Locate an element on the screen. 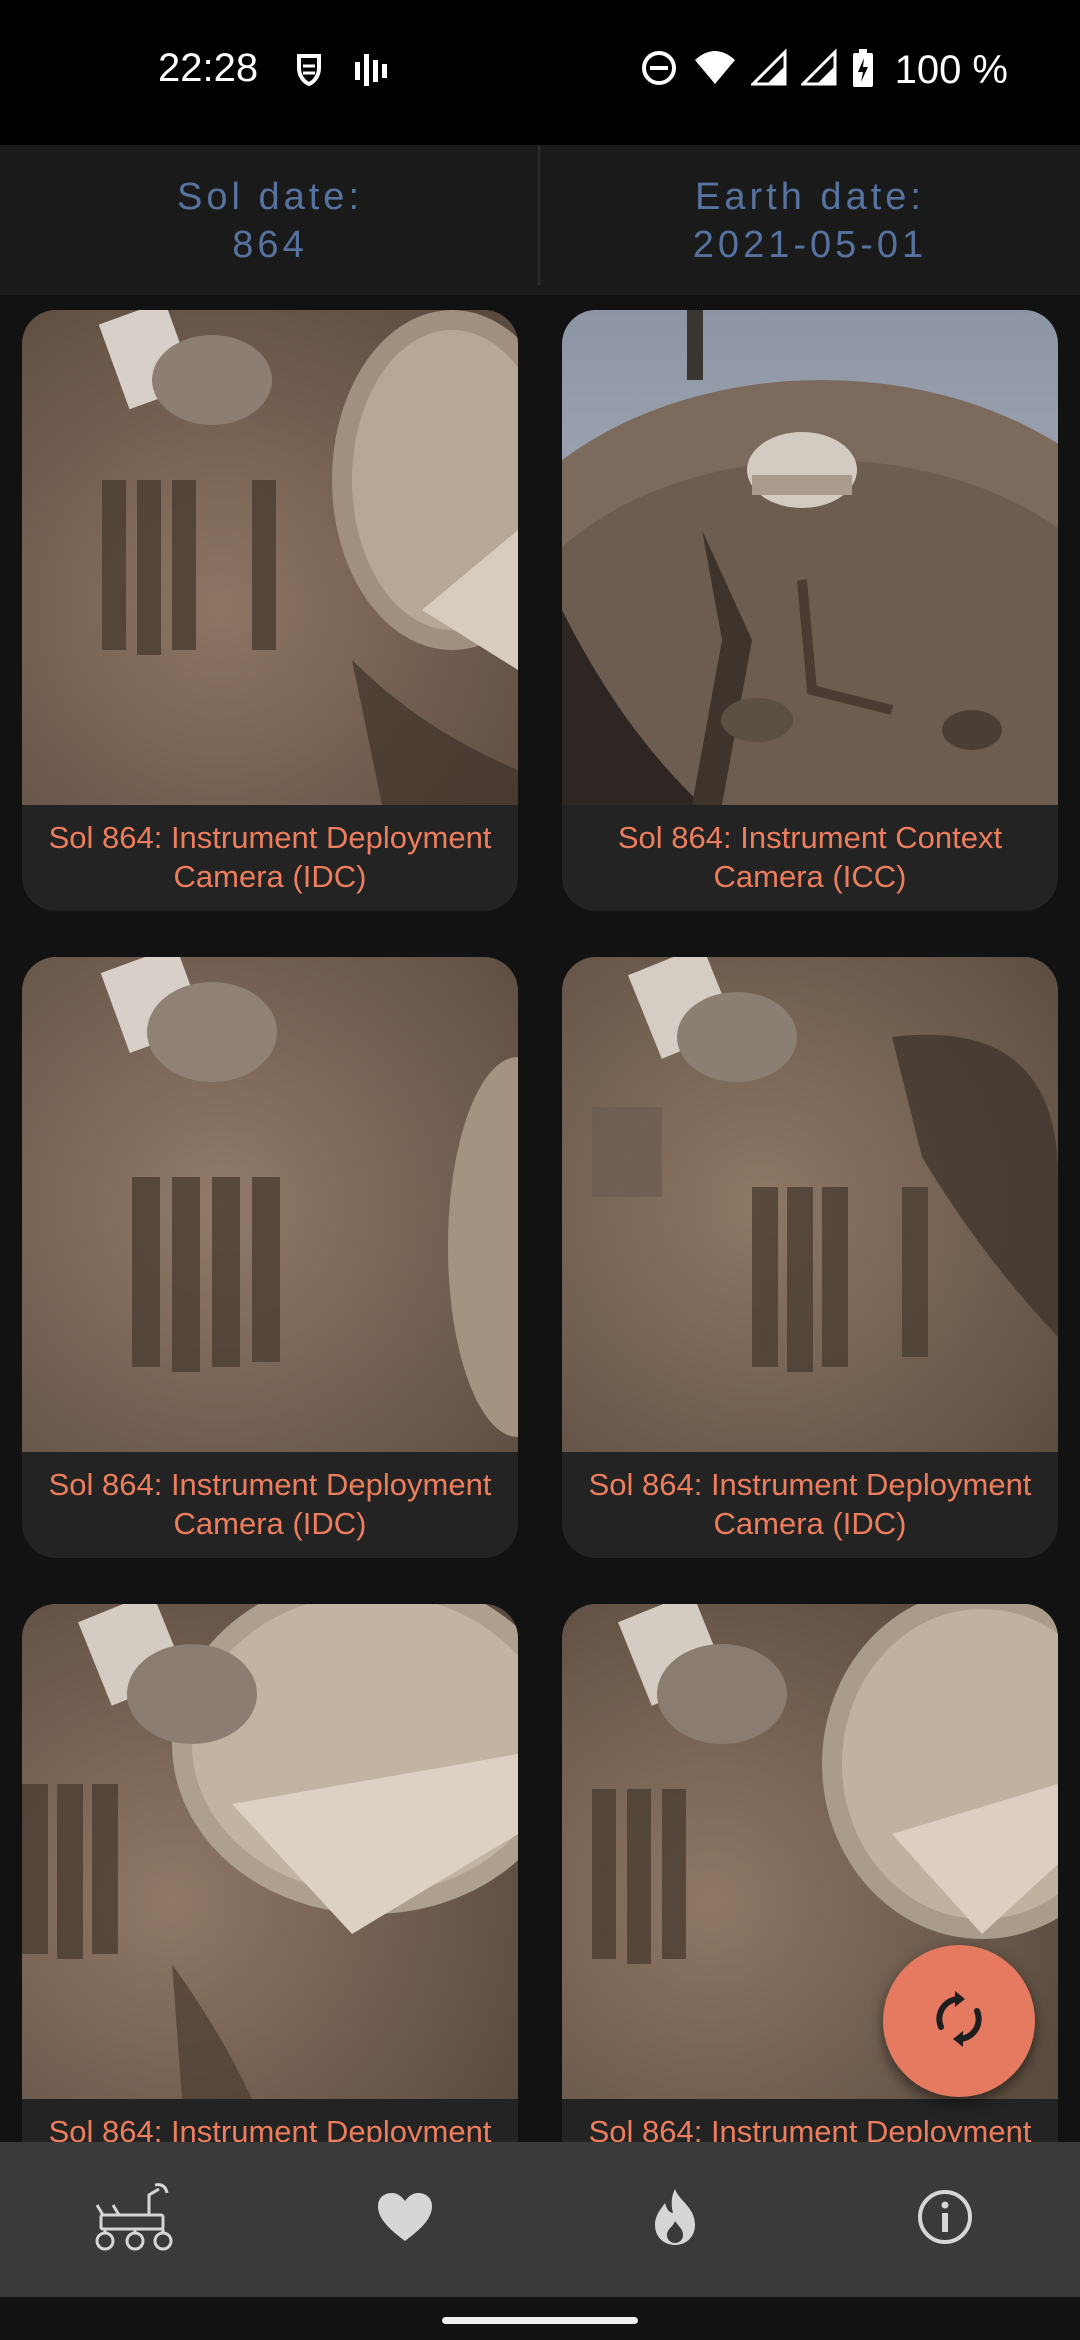  nav-favorites is located at coordinates (405, 2219).